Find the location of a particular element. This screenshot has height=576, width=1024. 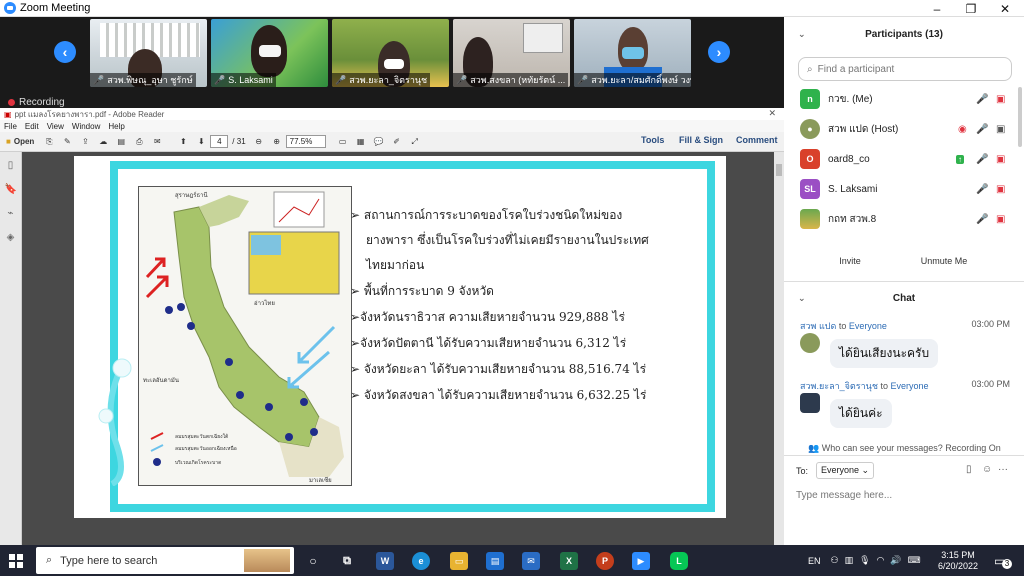

clock-time: 3:15 PM is located at coordinates (958, 554).